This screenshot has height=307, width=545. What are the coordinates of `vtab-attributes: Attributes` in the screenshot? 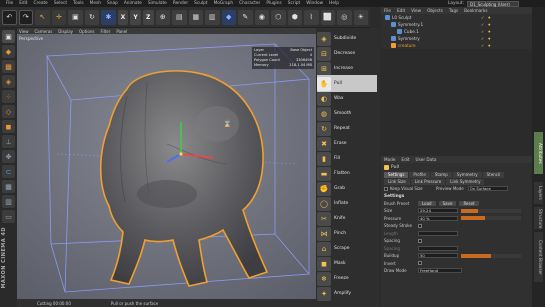 It's located at (538, 153).